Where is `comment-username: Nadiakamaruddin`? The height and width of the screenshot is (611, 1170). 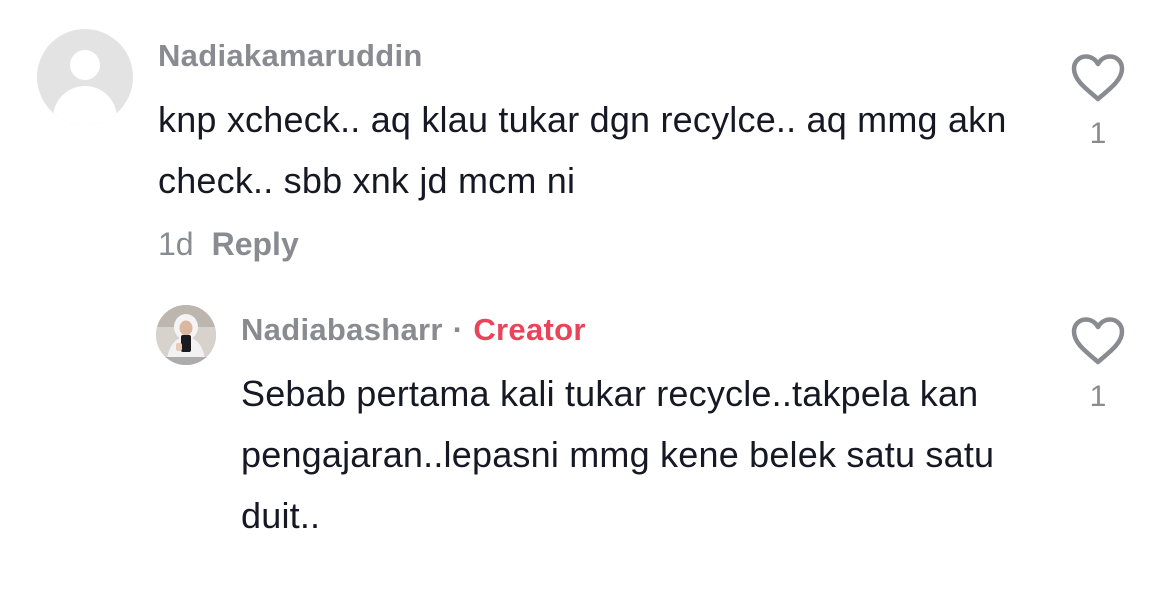 comment-username: Nadiakamaruddin is located at coordinates (290, 56).